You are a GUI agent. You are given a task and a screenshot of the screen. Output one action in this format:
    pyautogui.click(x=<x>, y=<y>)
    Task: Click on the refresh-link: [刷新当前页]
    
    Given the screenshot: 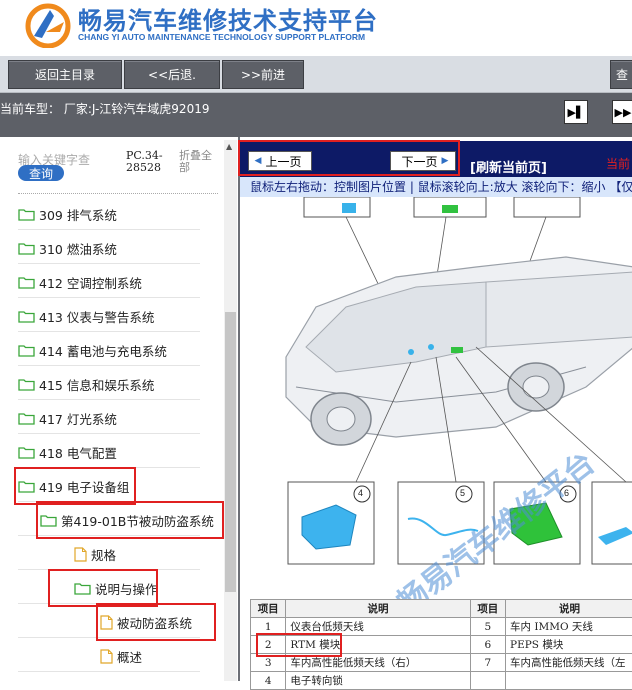 What is the action you would take?
    pyautogui.click(x=508, y=166)
    